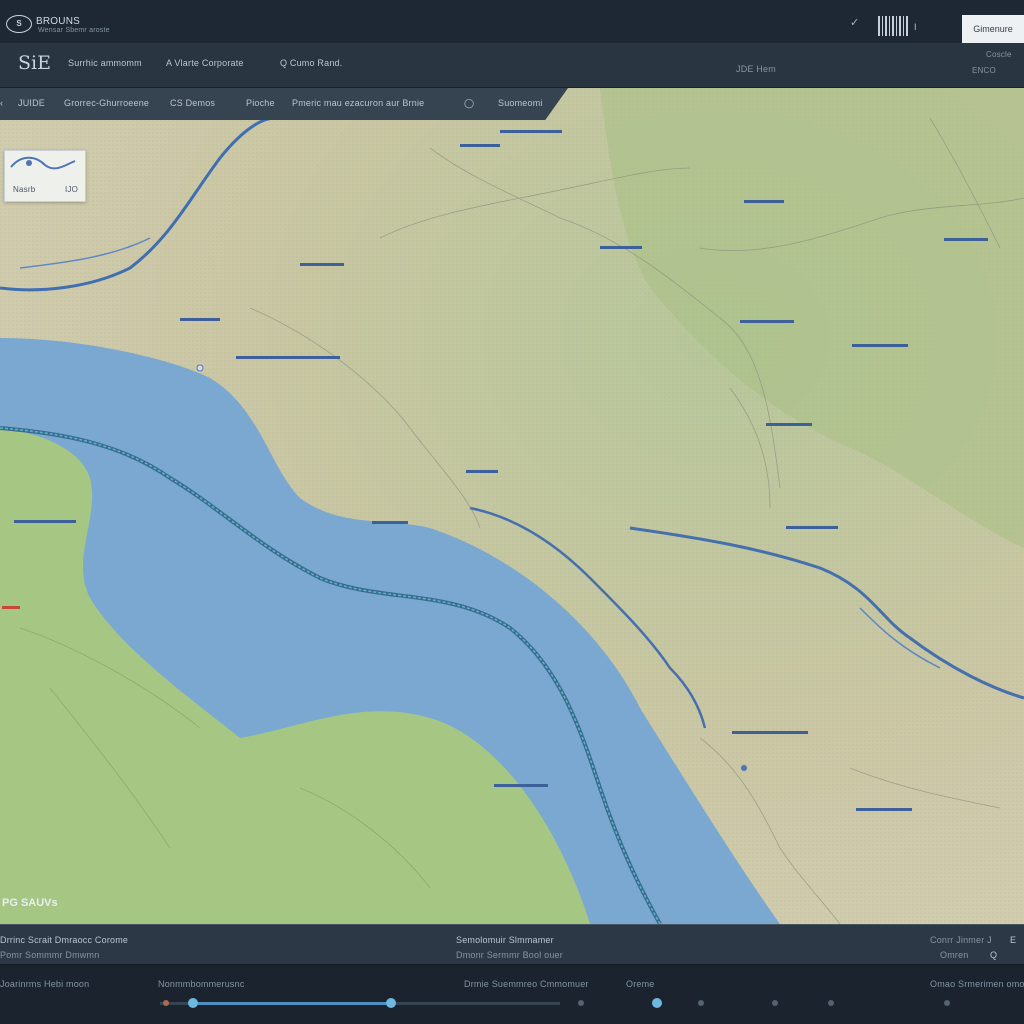 This screenshot has height=1024, width=1024. Describe the element at coordinates (74, 30) in the screenshot. I see `brand-tagline: Wensar Sbemr aroste` at that location.